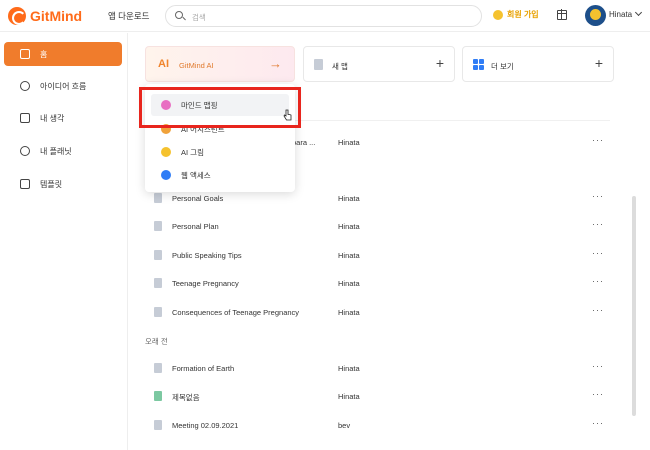  I want to click on top-header: GitMind 앱 다운로드 검색 회원 가입 Hinata, so click(325, 16).